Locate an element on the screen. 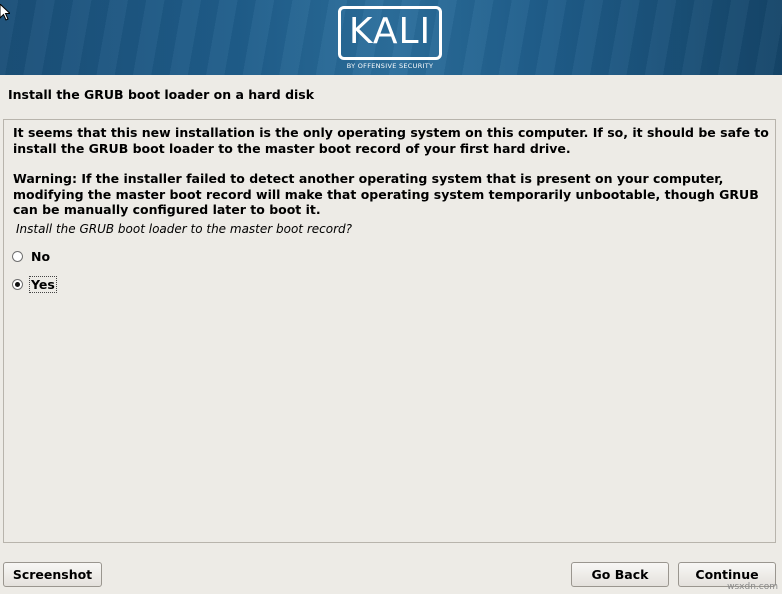  option-no-label: No is located at coordinates (40, 256).